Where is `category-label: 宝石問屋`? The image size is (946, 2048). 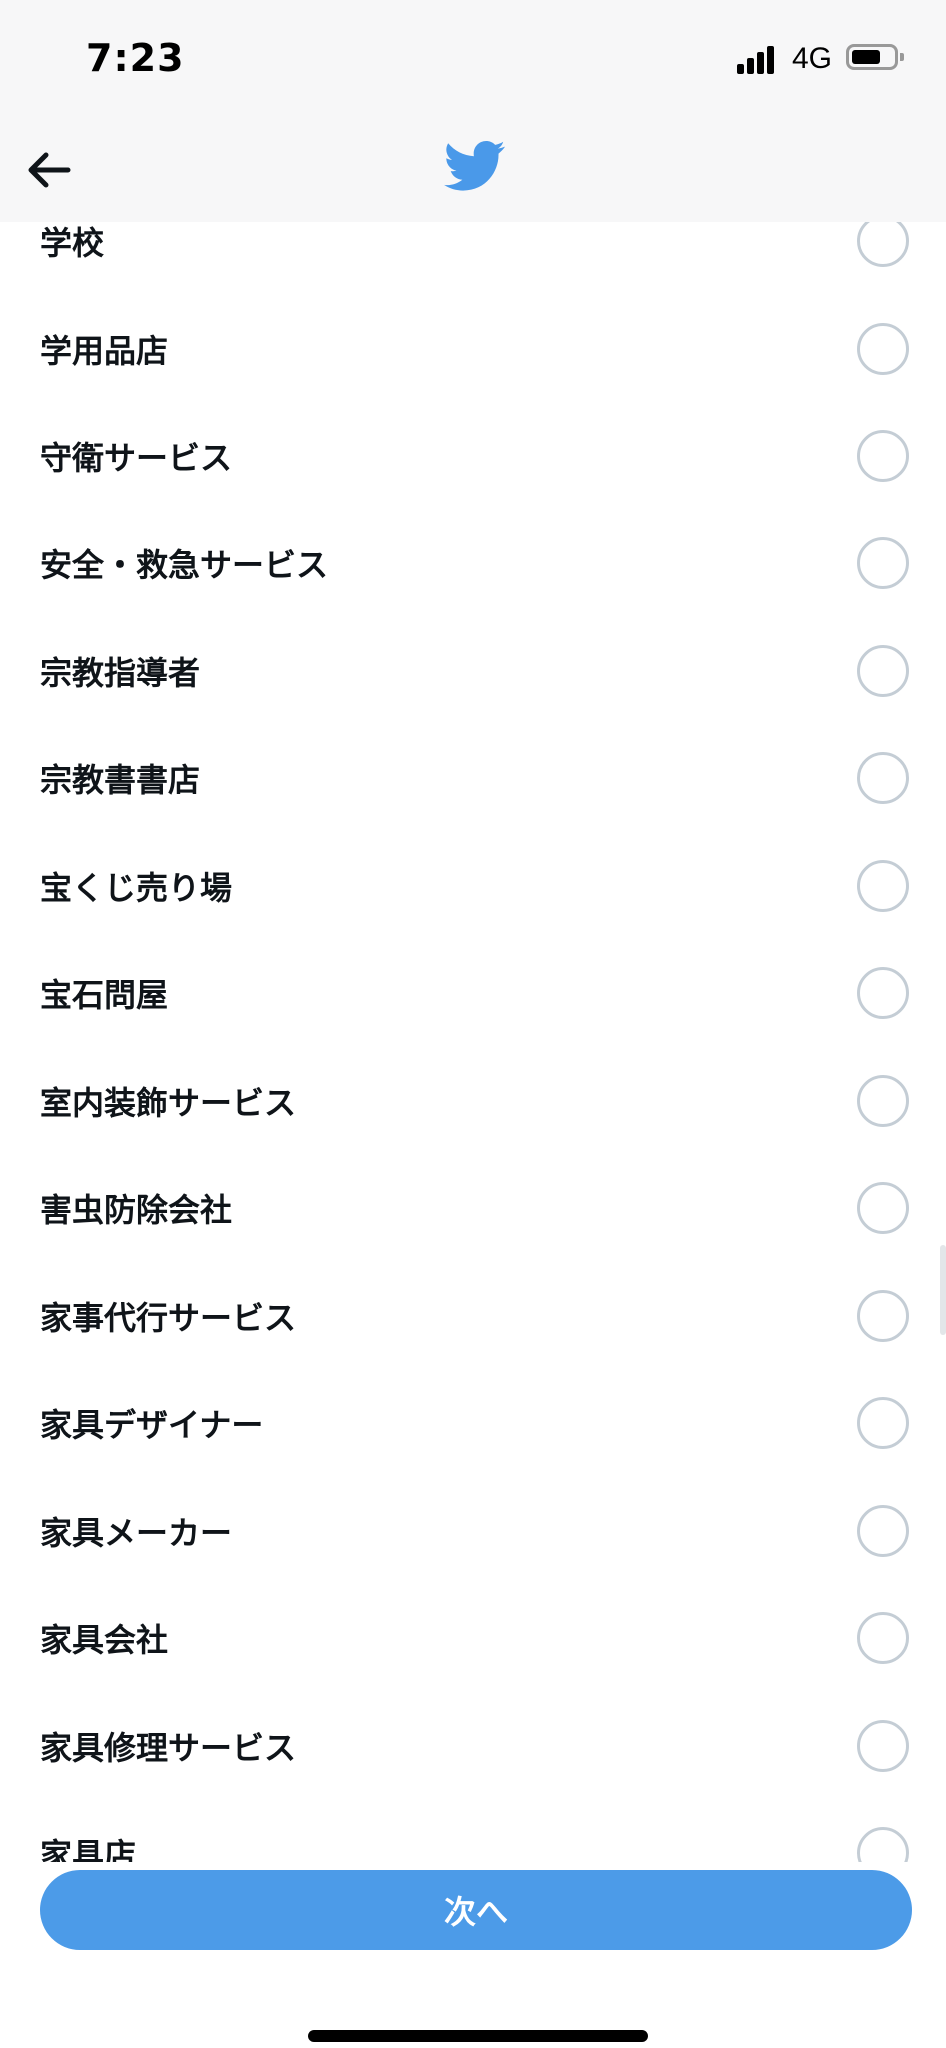
category-label: 宝石問屋 is located at coordinates (104, 995).